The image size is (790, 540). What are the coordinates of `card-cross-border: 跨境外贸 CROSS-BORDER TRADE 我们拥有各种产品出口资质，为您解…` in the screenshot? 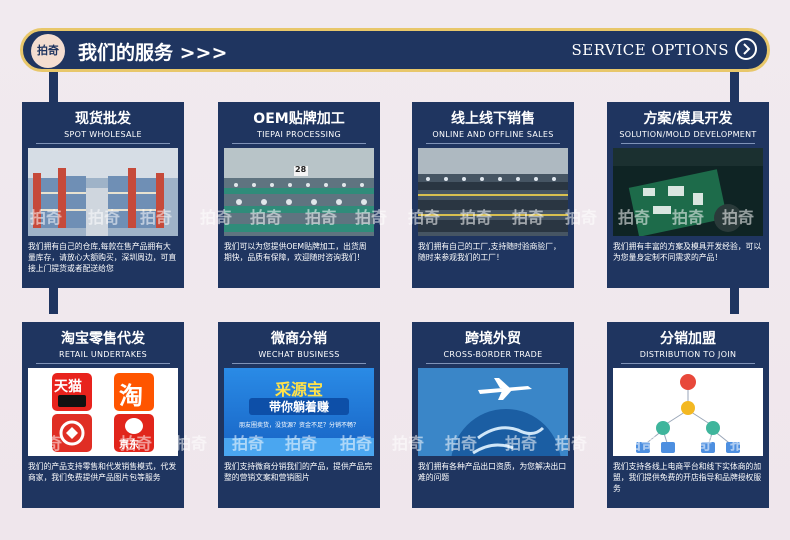 It's located at (493, 415).